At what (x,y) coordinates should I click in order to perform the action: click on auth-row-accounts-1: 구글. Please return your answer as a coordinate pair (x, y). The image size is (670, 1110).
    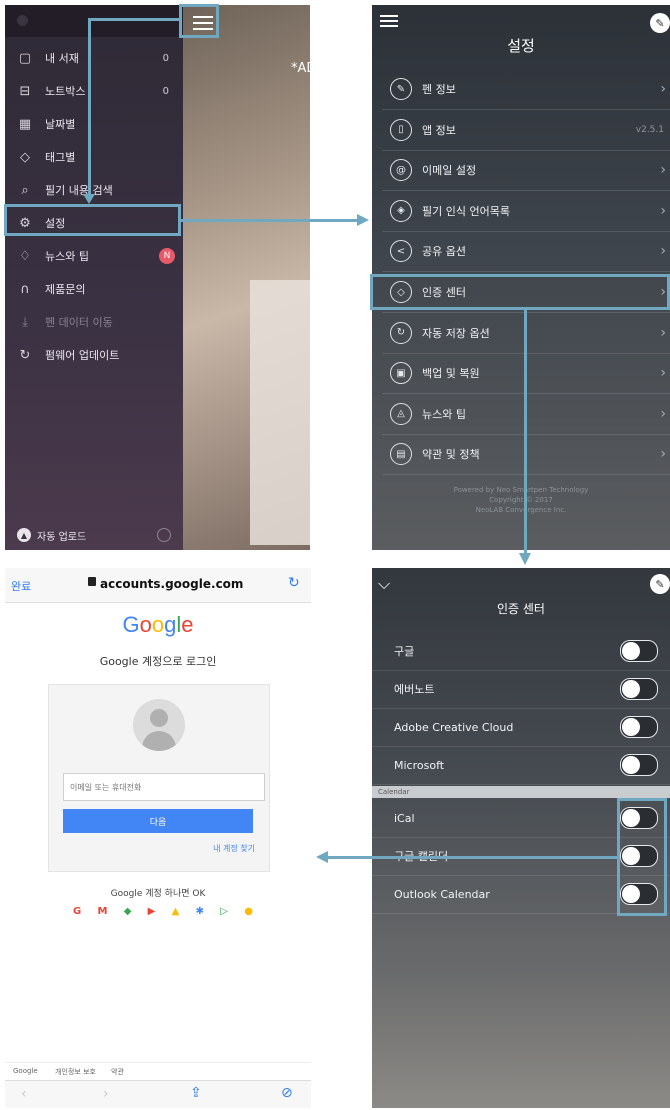
    Looking at the image, I should click on (521, 651).